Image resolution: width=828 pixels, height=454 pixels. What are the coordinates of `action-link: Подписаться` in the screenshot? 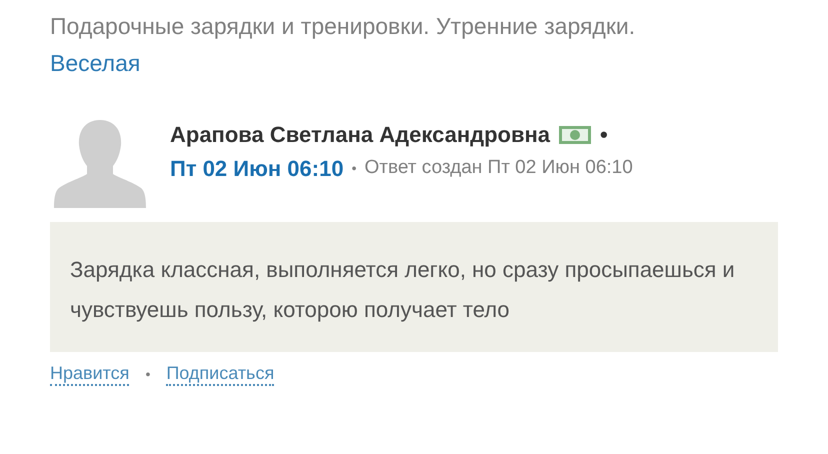 It's located at (220, 374).